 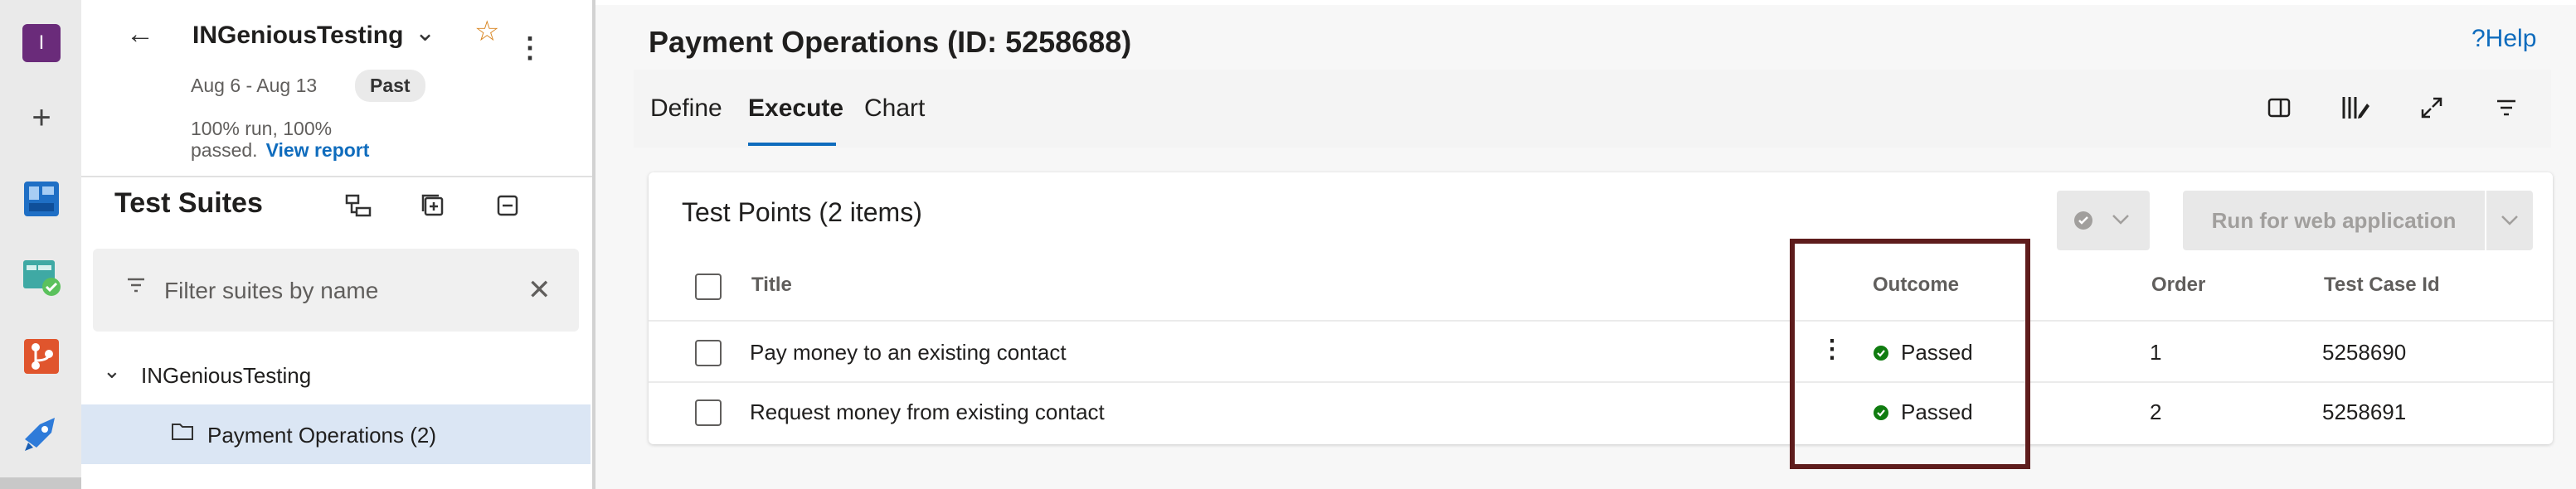 I want to click on plan-stats-line2: passed. View report, so click(x=280, y=150).